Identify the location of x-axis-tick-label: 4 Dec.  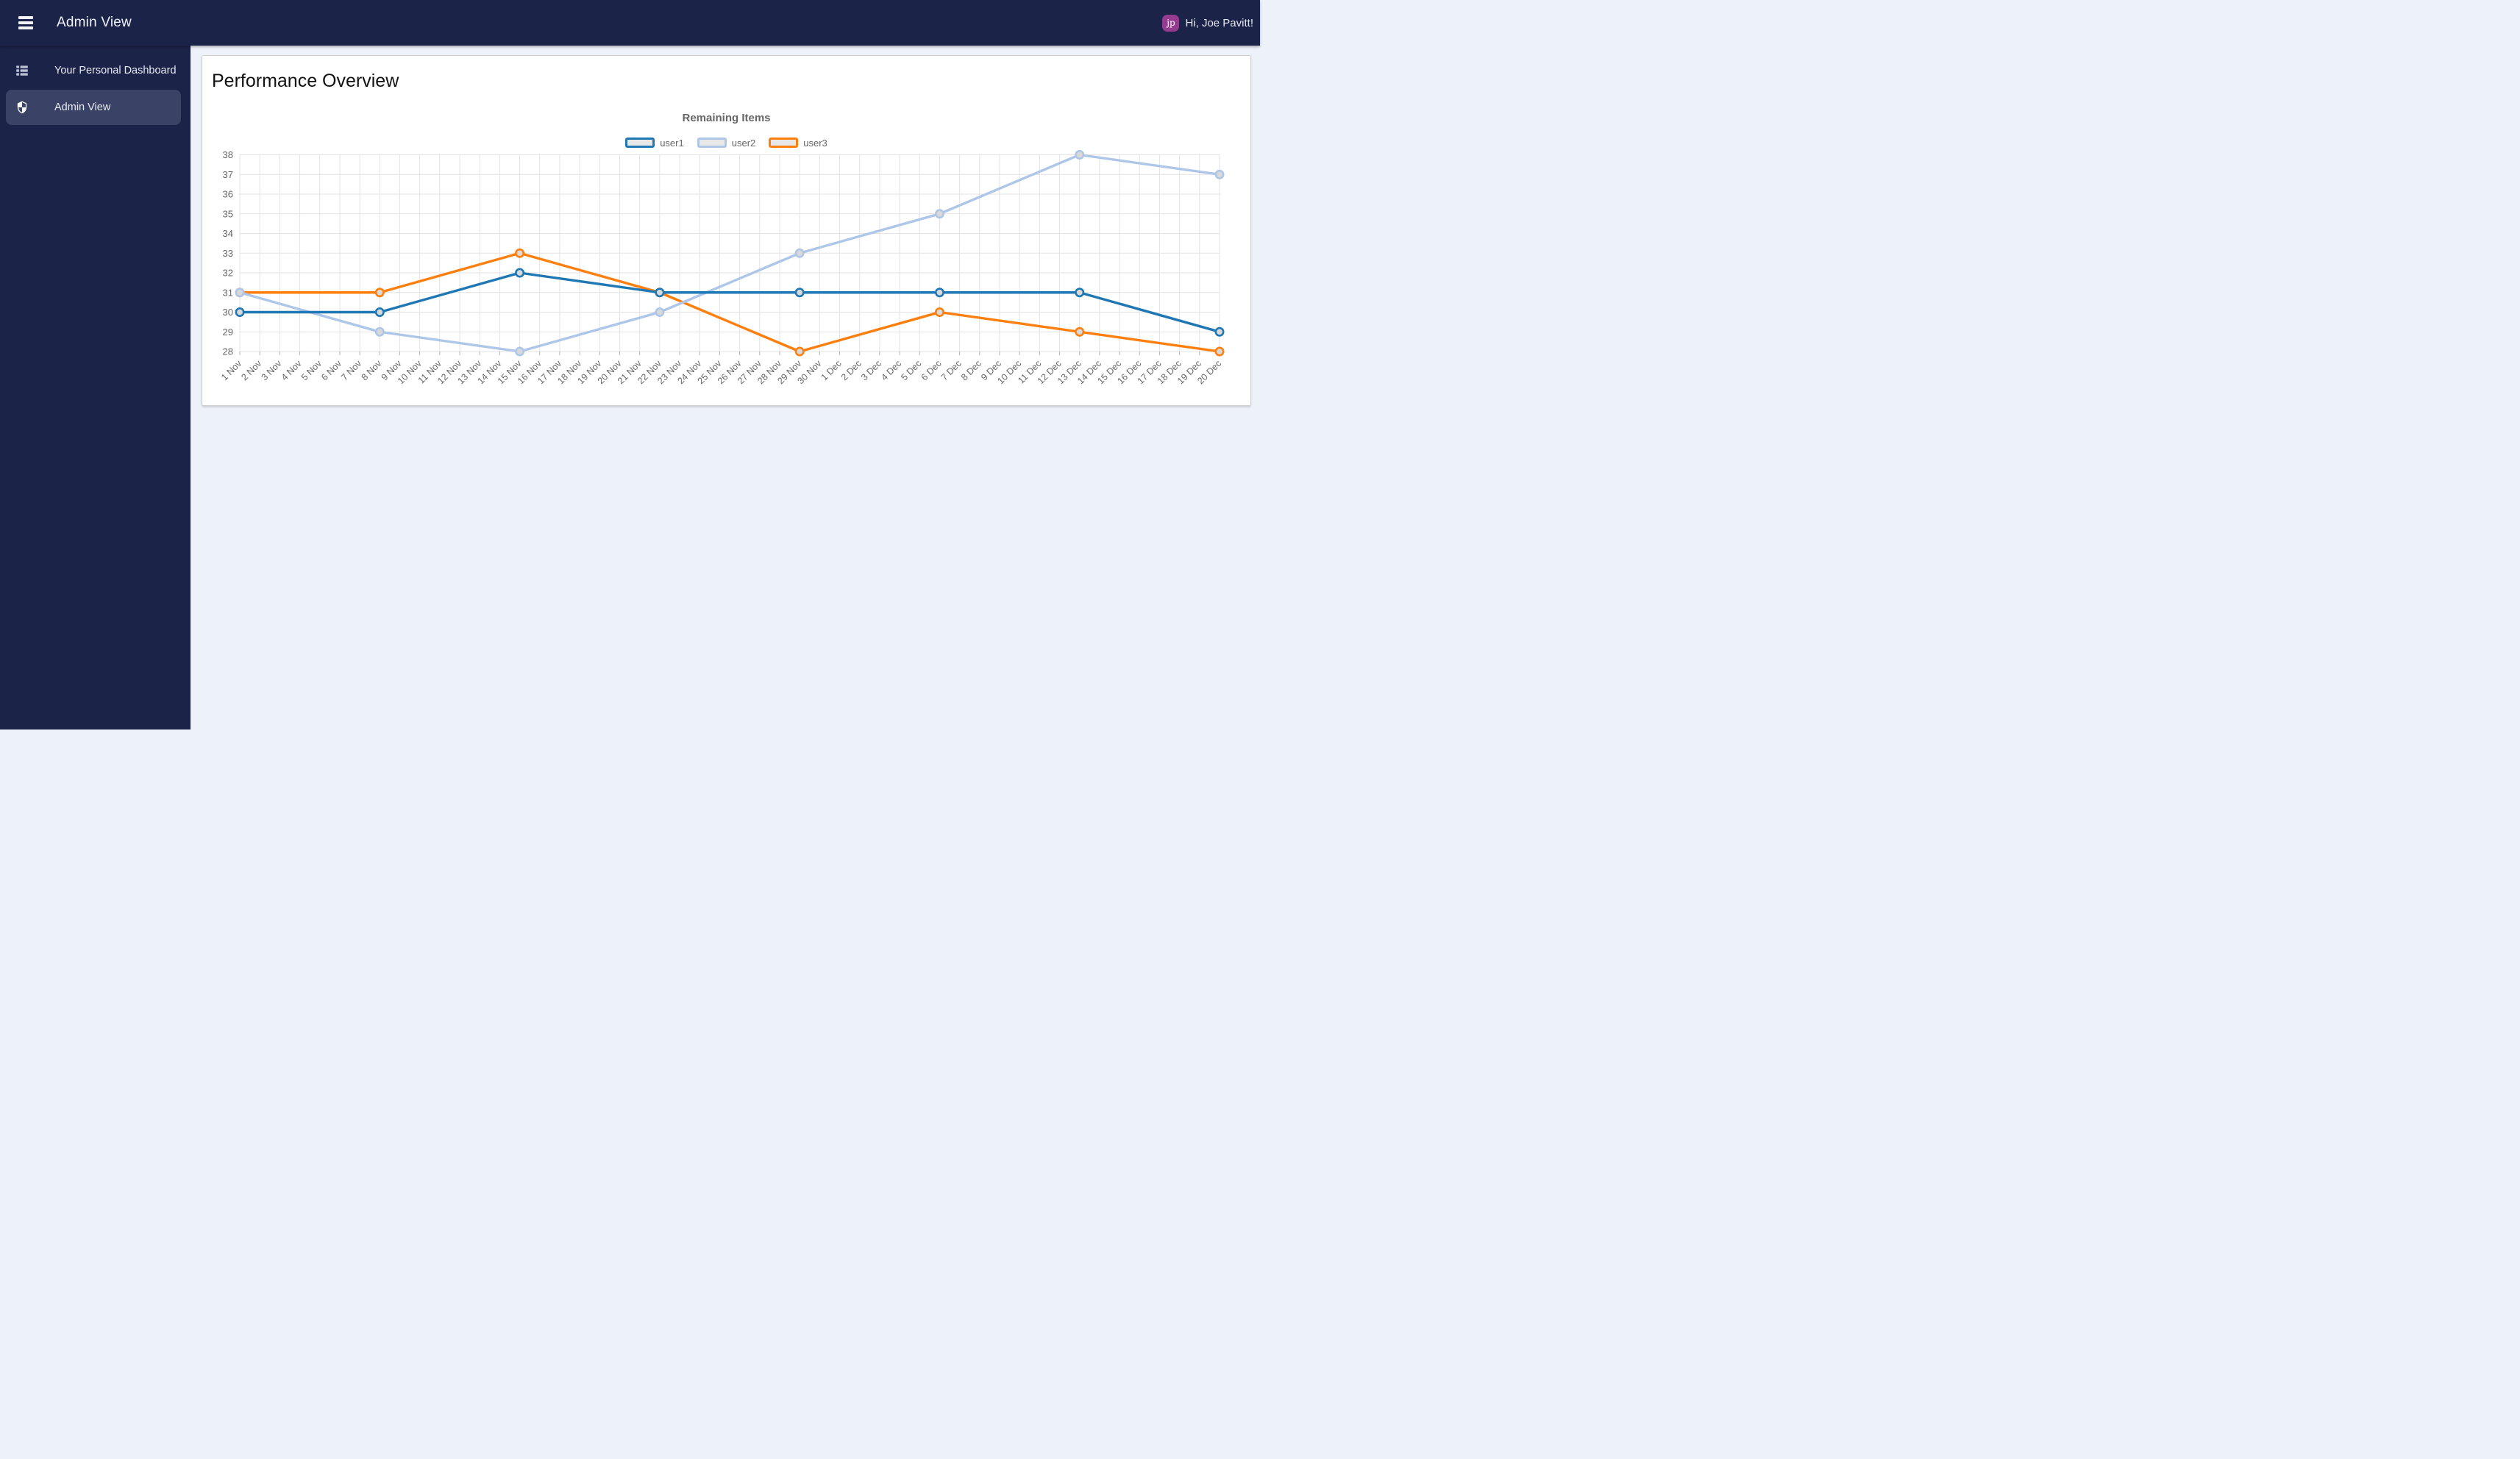
(891, 370).